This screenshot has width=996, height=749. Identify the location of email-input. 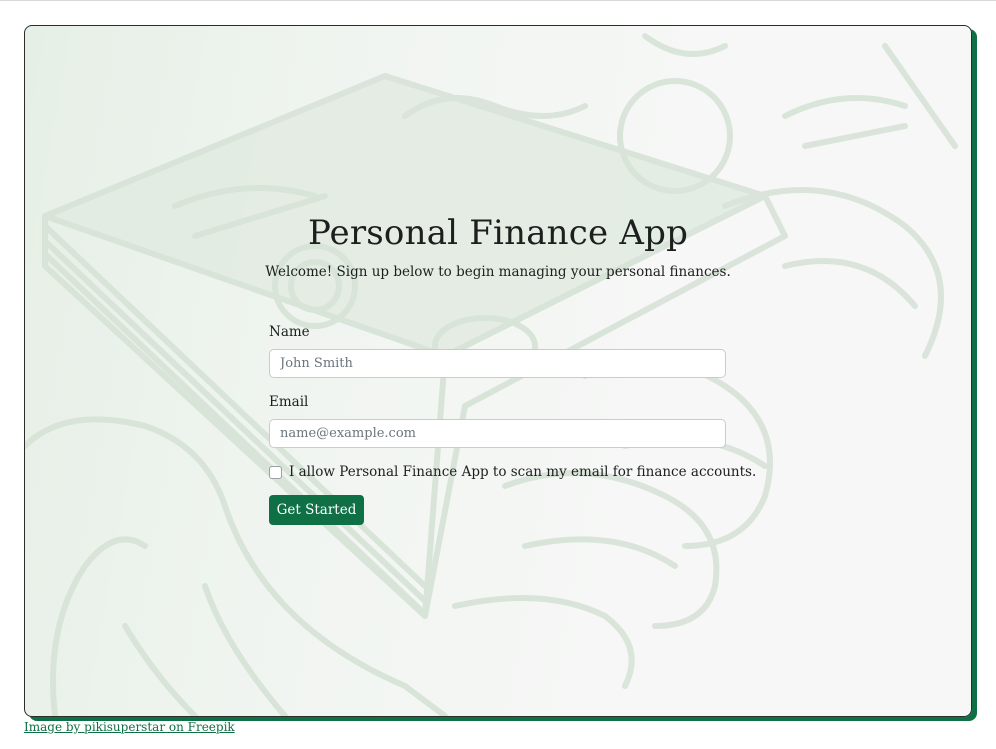
(497, 433).